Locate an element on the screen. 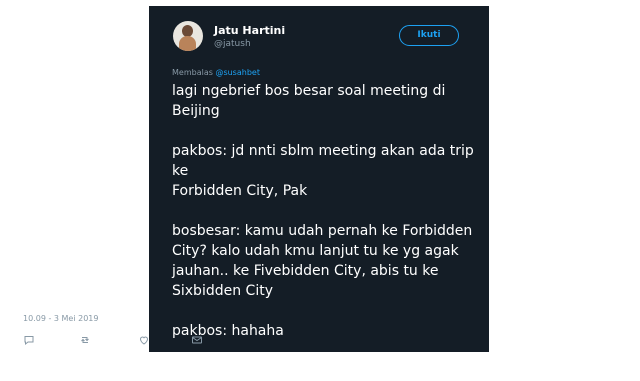 The image size is (640, 381). reply-line: Membalas @susahbet is located at coordinates (319, 72).